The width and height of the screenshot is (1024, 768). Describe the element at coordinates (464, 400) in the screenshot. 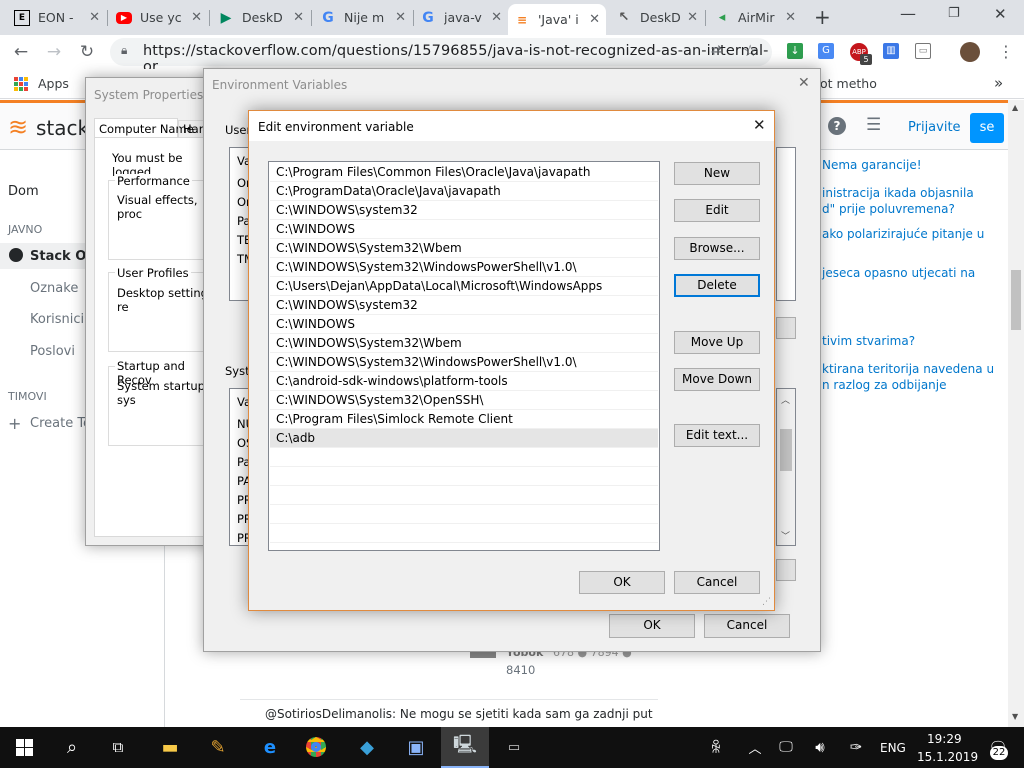

I see `path-entry: C:\WINDOWS\System32\OpenSSH\` at that location.